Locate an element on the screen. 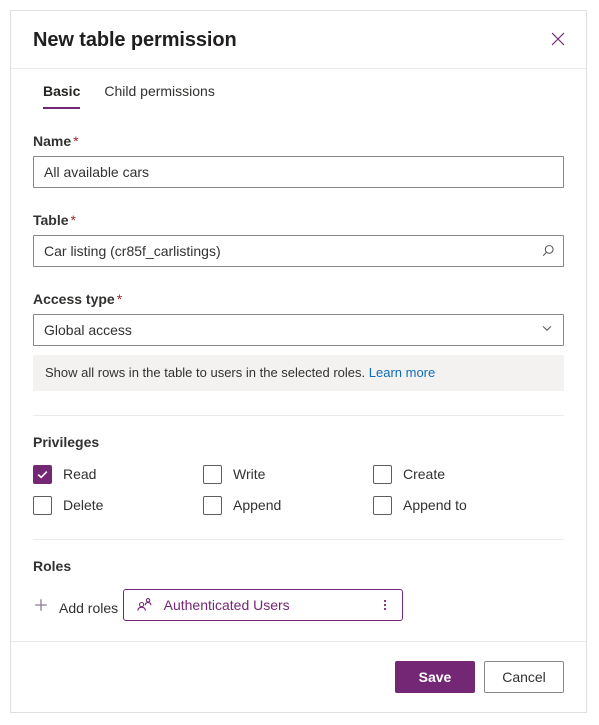 This screenshot has width=599, height=725. privilege-append-label: Append is located at coordinates (257, 505).